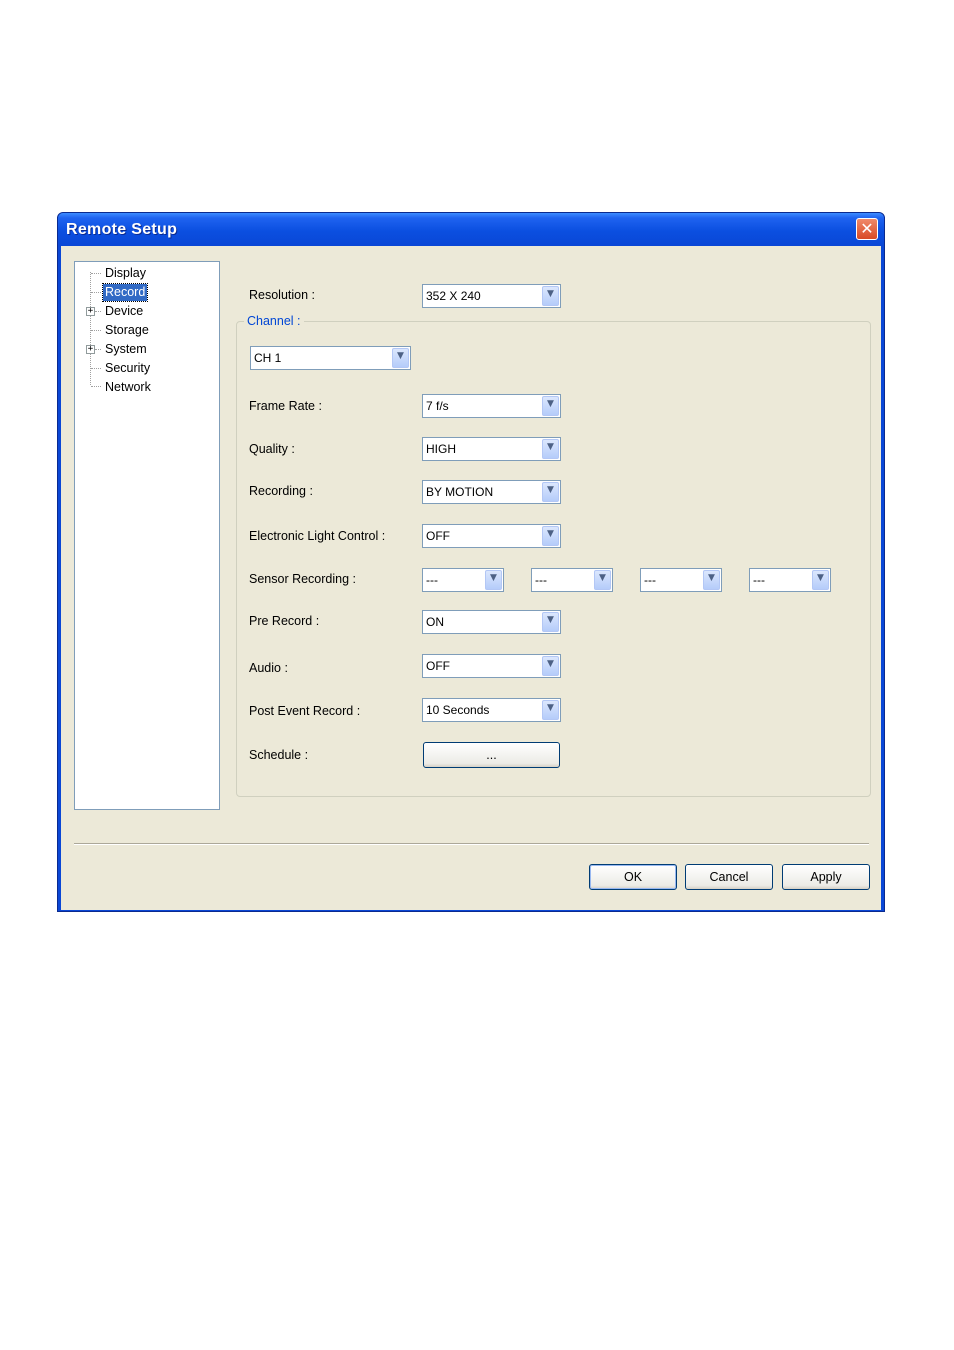 The image size is (954, 1350). Describe the element at coordinates (268, 358) in the screenshot. I see `channel-value: CH 1` at that location.